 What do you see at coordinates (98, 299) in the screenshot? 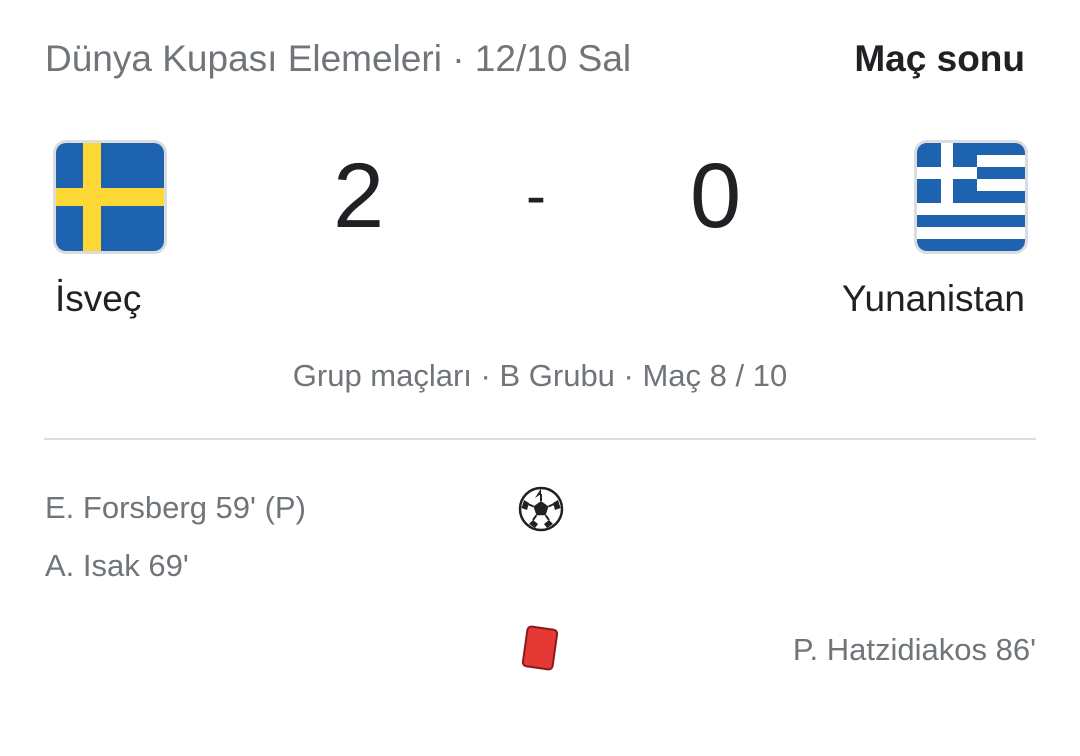
I see `home-team-name: İsveç` at bounding box center [98, 299].